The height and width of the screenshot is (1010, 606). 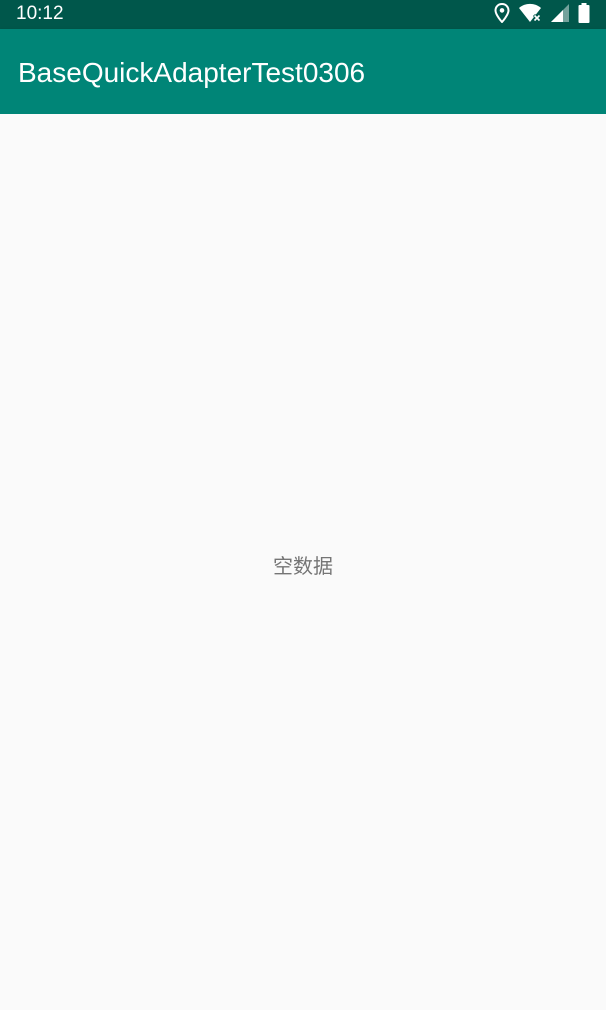 I want to click on wifi-icon, so click(x=530, y=13).